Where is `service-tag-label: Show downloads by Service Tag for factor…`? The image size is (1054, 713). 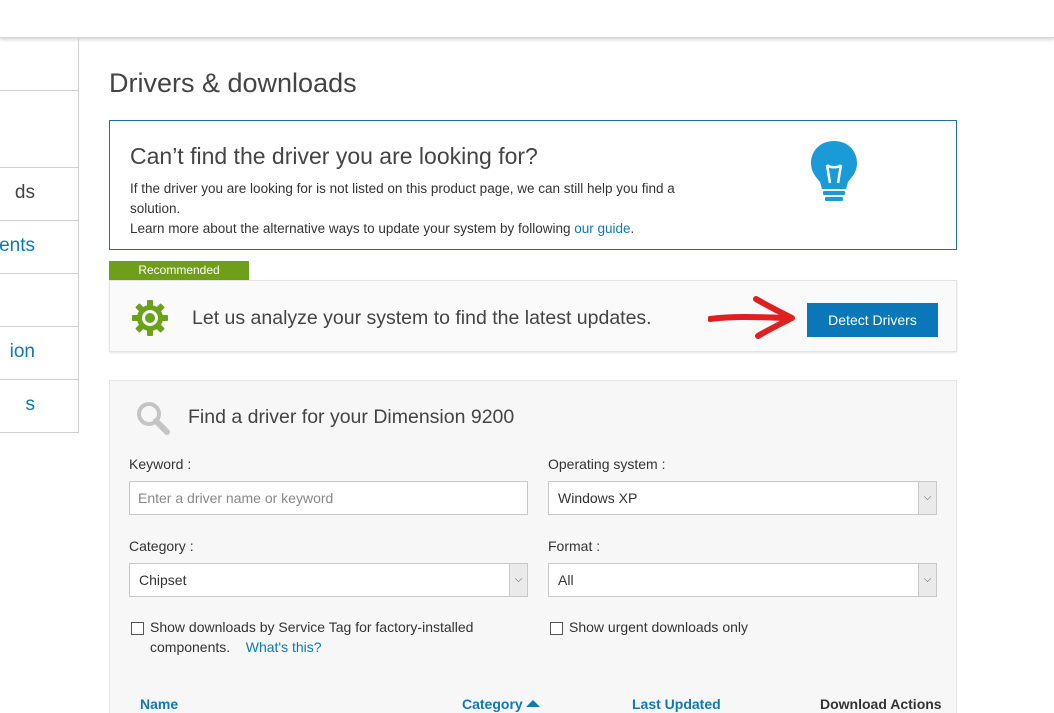 service-tag-label: Show downloads by Service Tag for factor… is located at coordinates (312, 637).